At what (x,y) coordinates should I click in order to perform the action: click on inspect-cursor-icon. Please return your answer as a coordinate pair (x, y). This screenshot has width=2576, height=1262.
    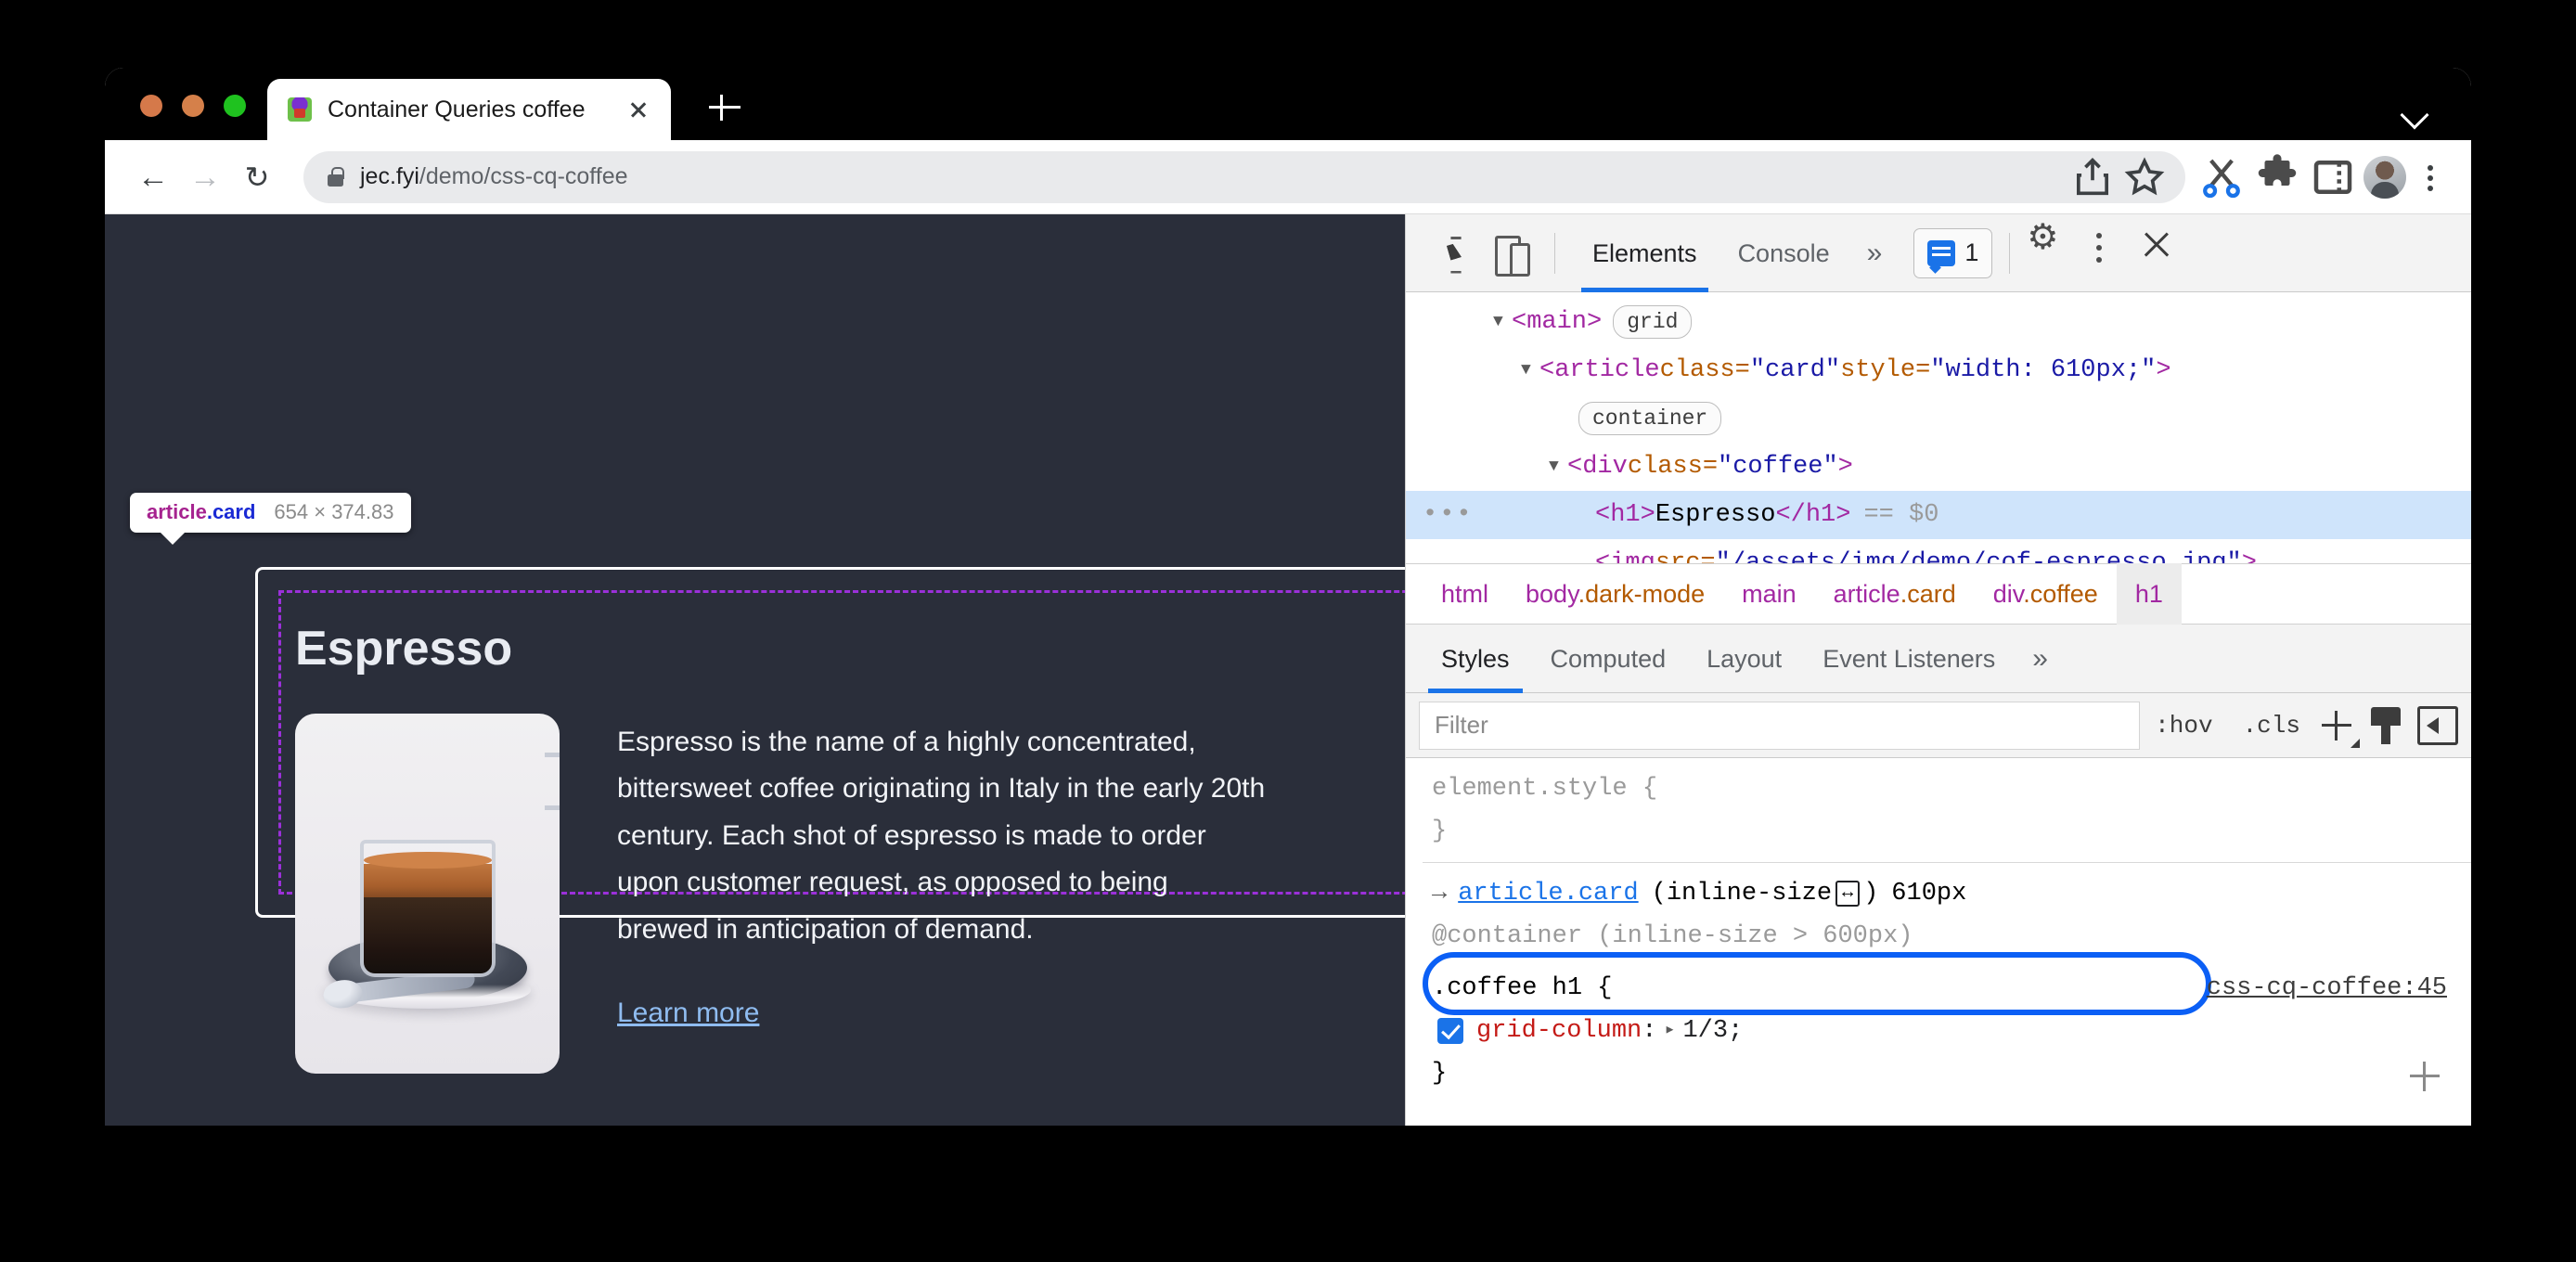
    Looking at the image, I should click on (1454, 253).